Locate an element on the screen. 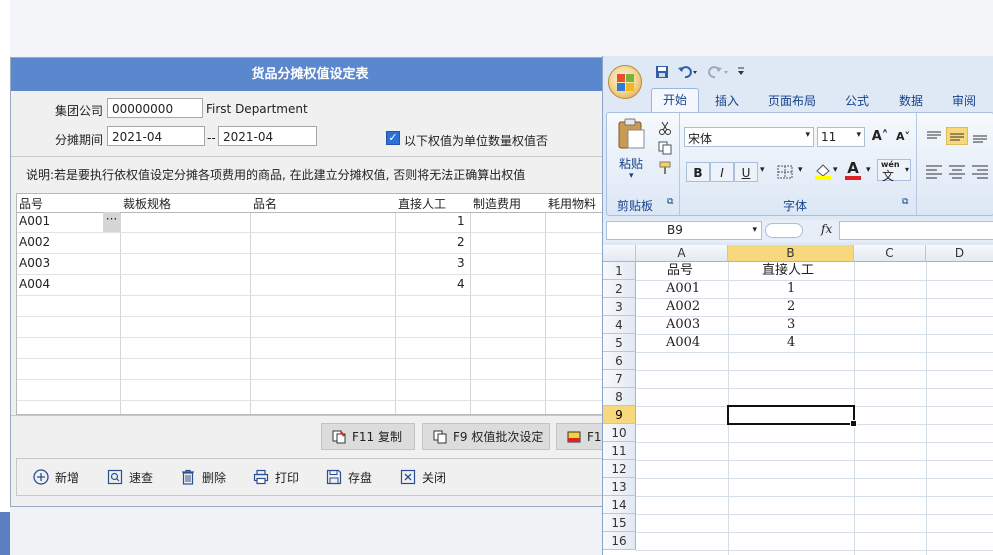 This screenshot has height=555, width=993. cell-a3: A002 is located at coordinates (683, 307).